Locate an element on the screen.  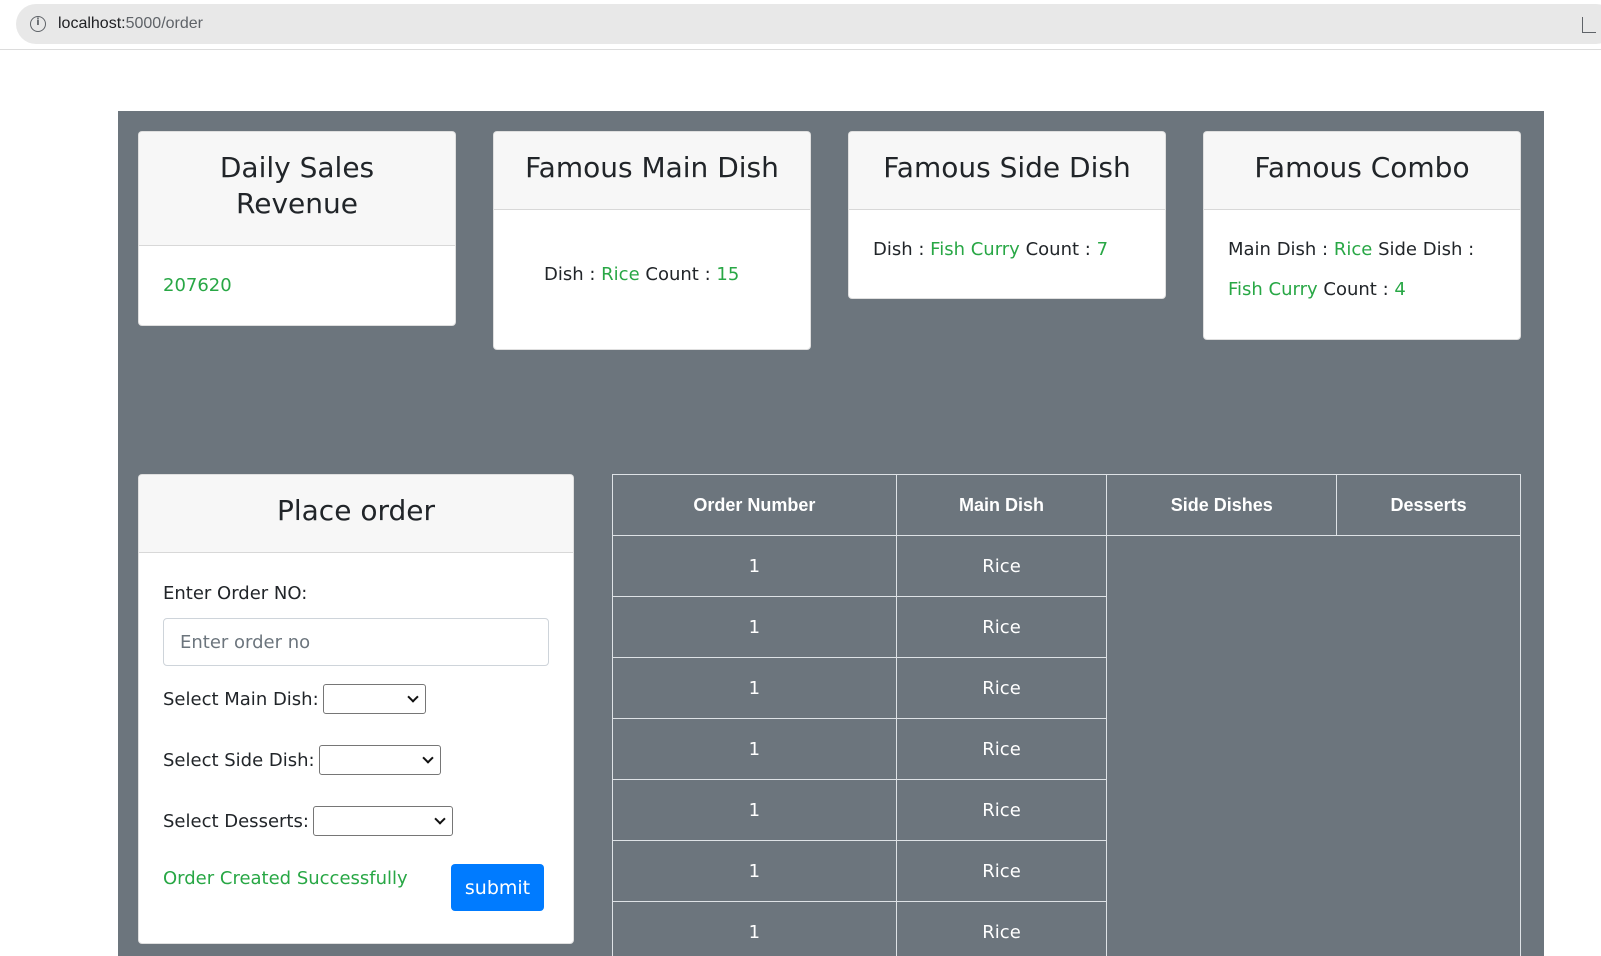
place-order-title: Place order is located at coordinates (356, 514).